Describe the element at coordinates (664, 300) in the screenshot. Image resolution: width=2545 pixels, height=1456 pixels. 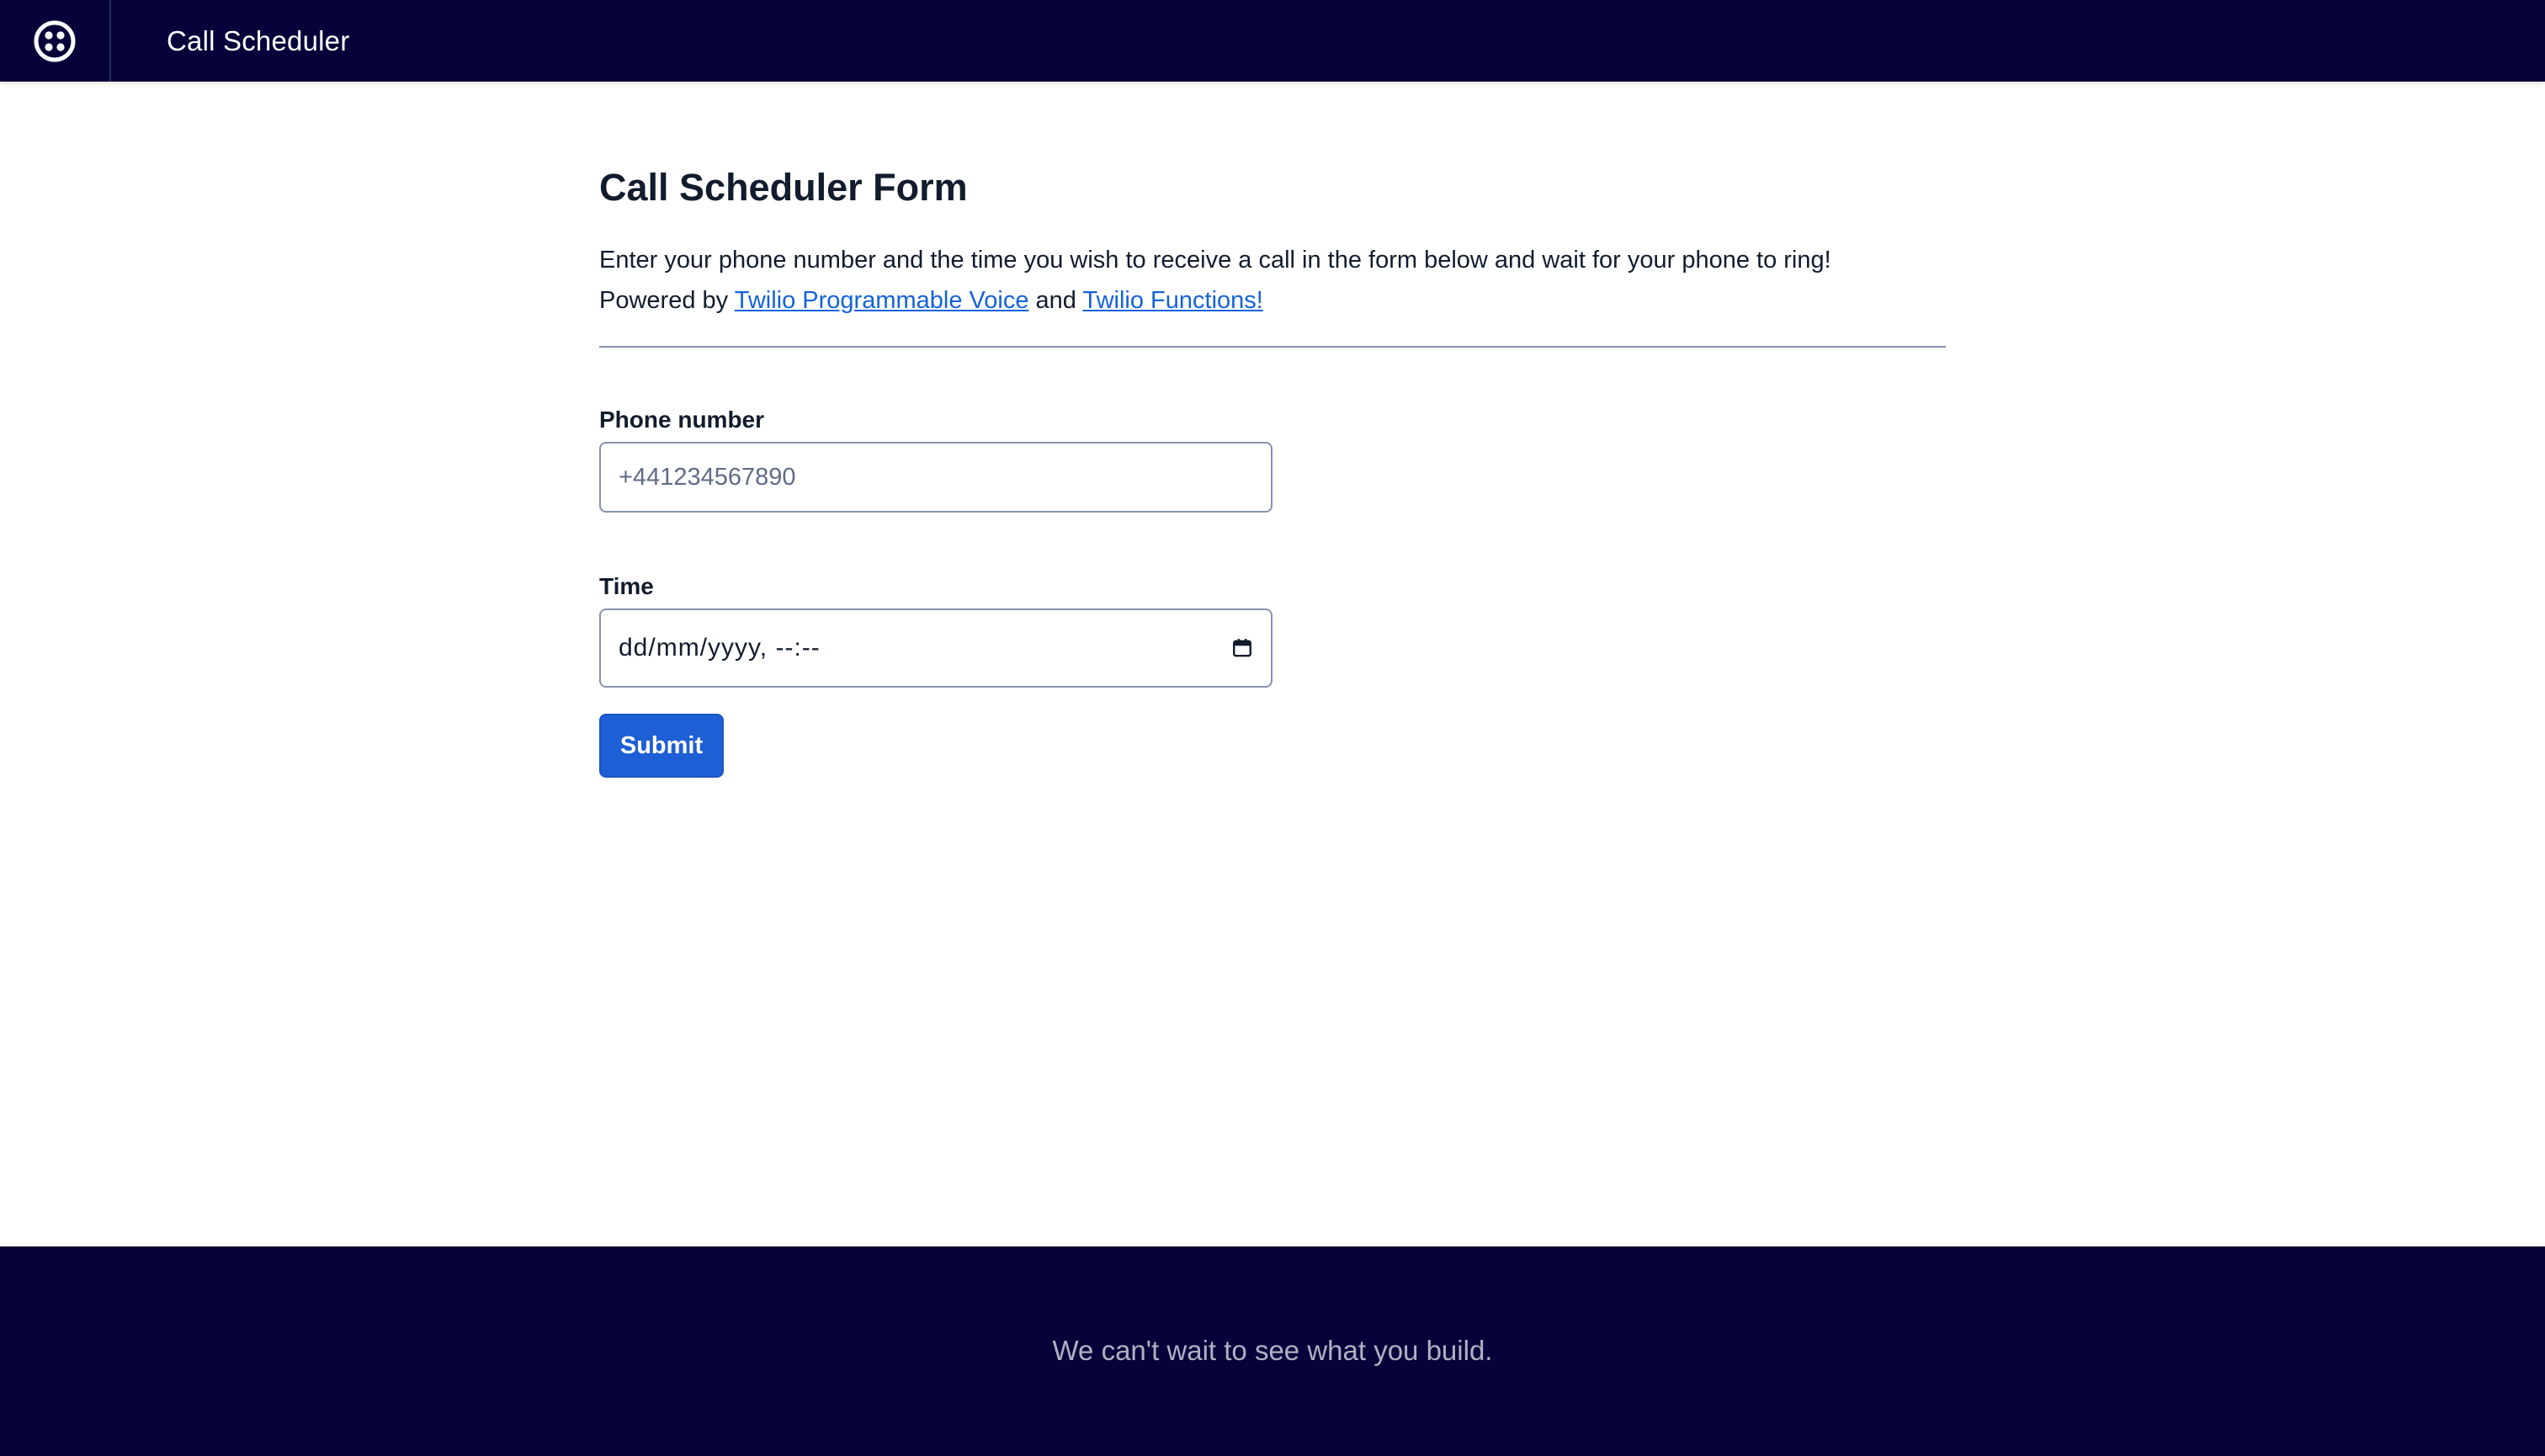
I see `powered-by-text: Powered by` at that location.